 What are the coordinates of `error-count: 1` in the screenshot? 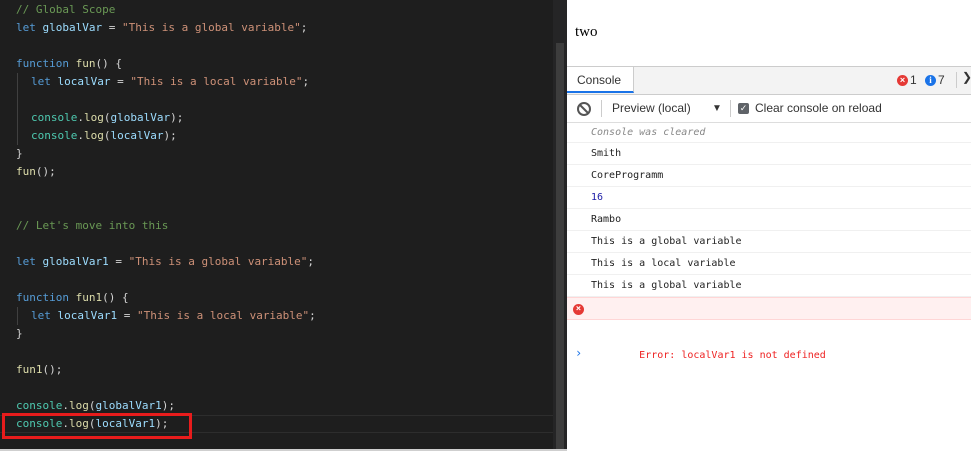 It's located at (913, 80).